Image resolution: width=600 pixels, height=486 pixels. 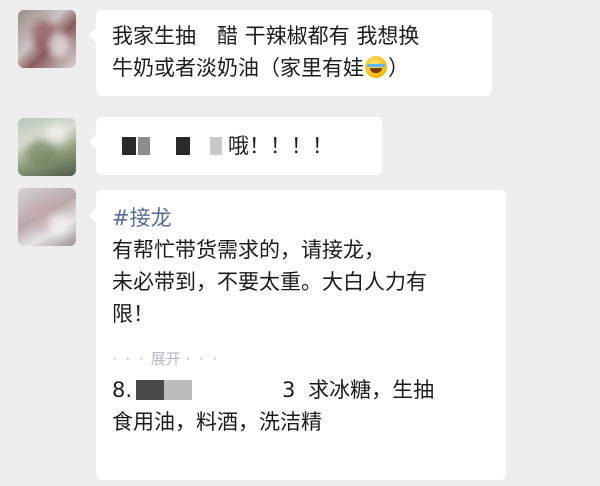 I want to click on message-line: 牛奶或者淡奶油（家里有娃 ）, so click(x=294, y=68).